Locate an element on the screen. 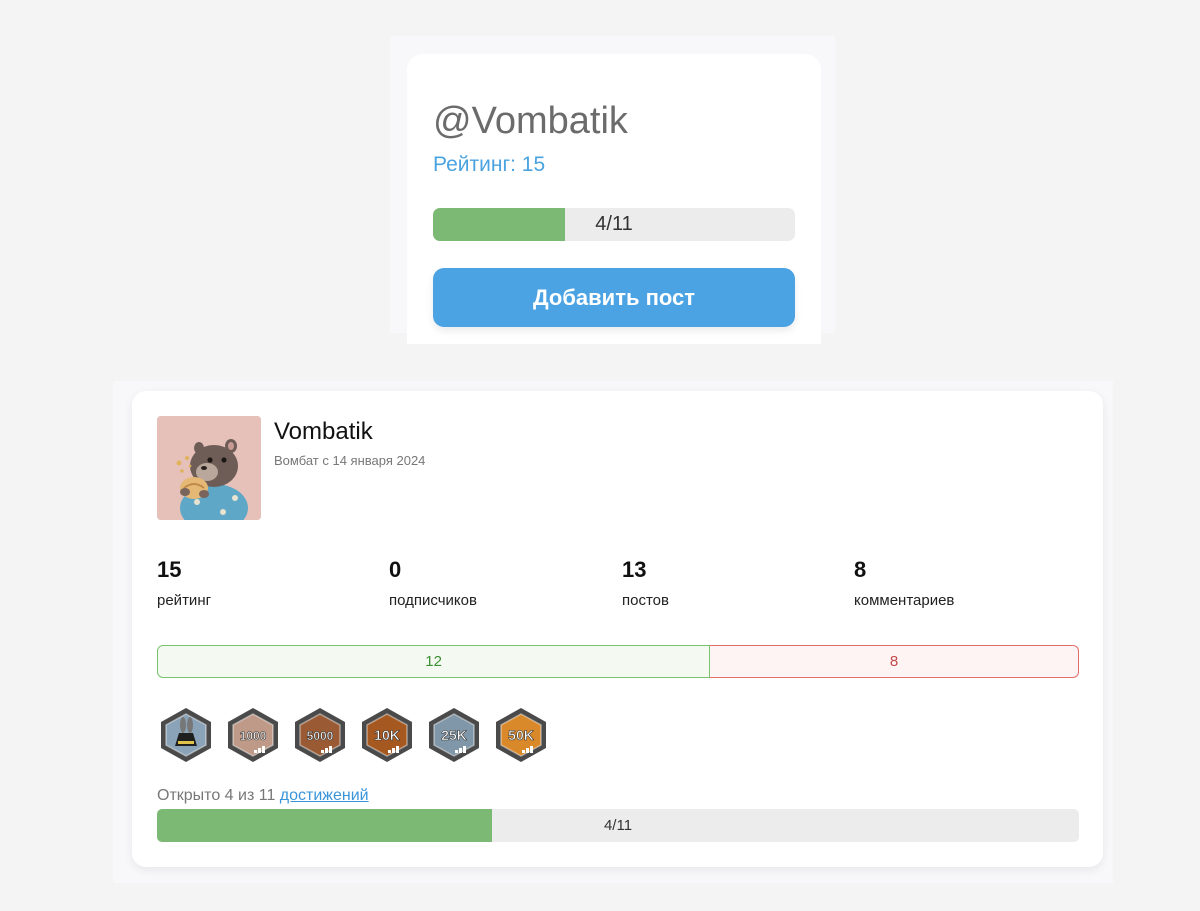 The width and height of the screenshot is (1200, 911). 10k-badge-icon: 10K is located at coordinates (387, 735).